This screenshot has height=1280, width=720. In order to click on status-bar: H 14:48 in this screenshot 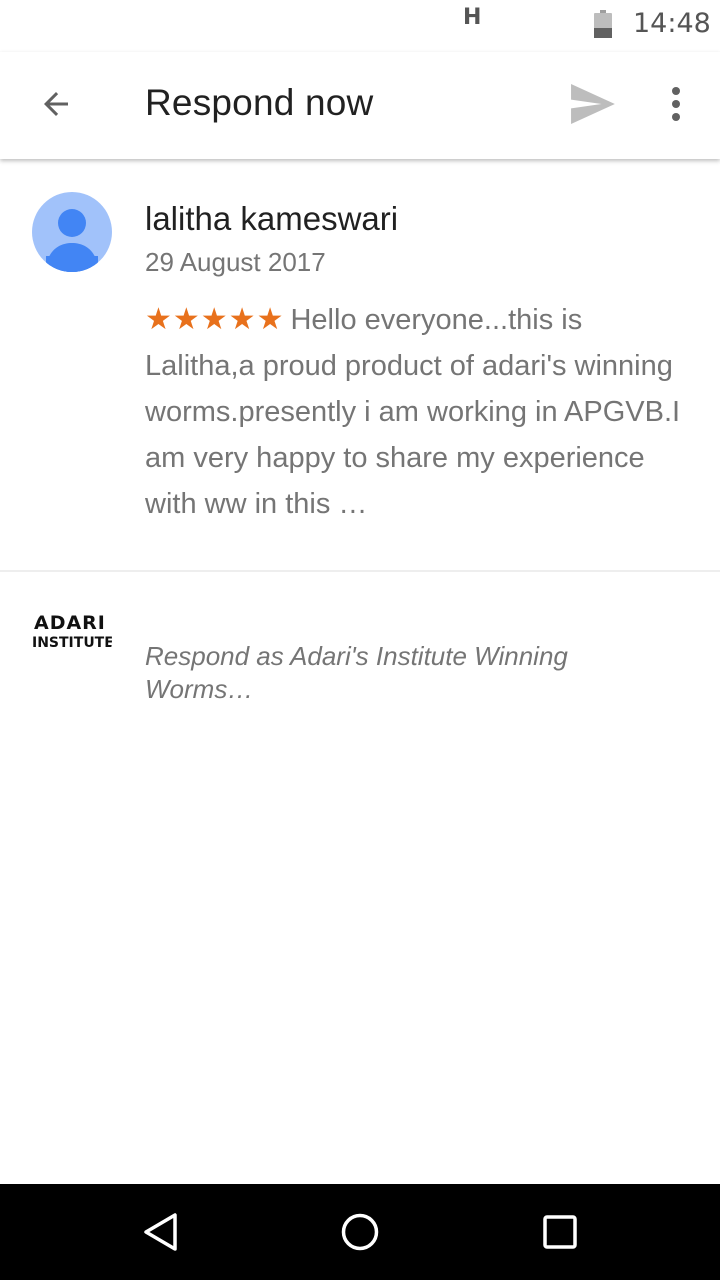, I will do `click(360, 26)`.